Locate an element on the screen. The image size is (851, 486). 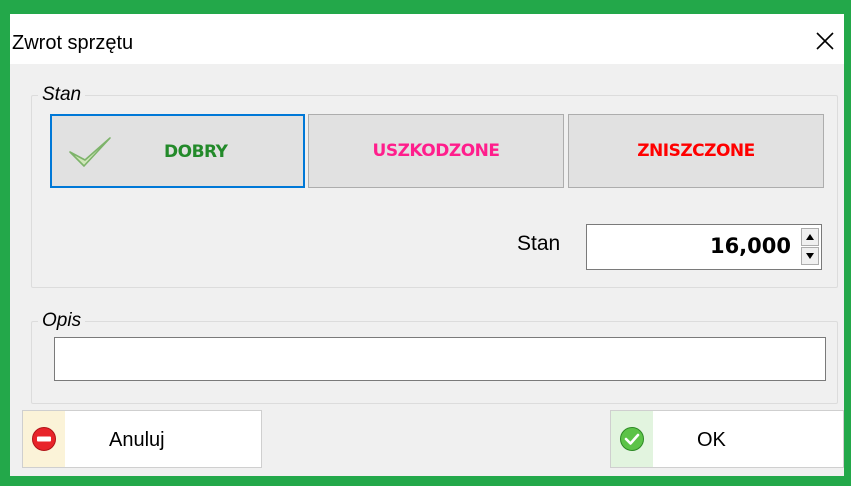
no-entry-icon is located at coordinates (44, 439).